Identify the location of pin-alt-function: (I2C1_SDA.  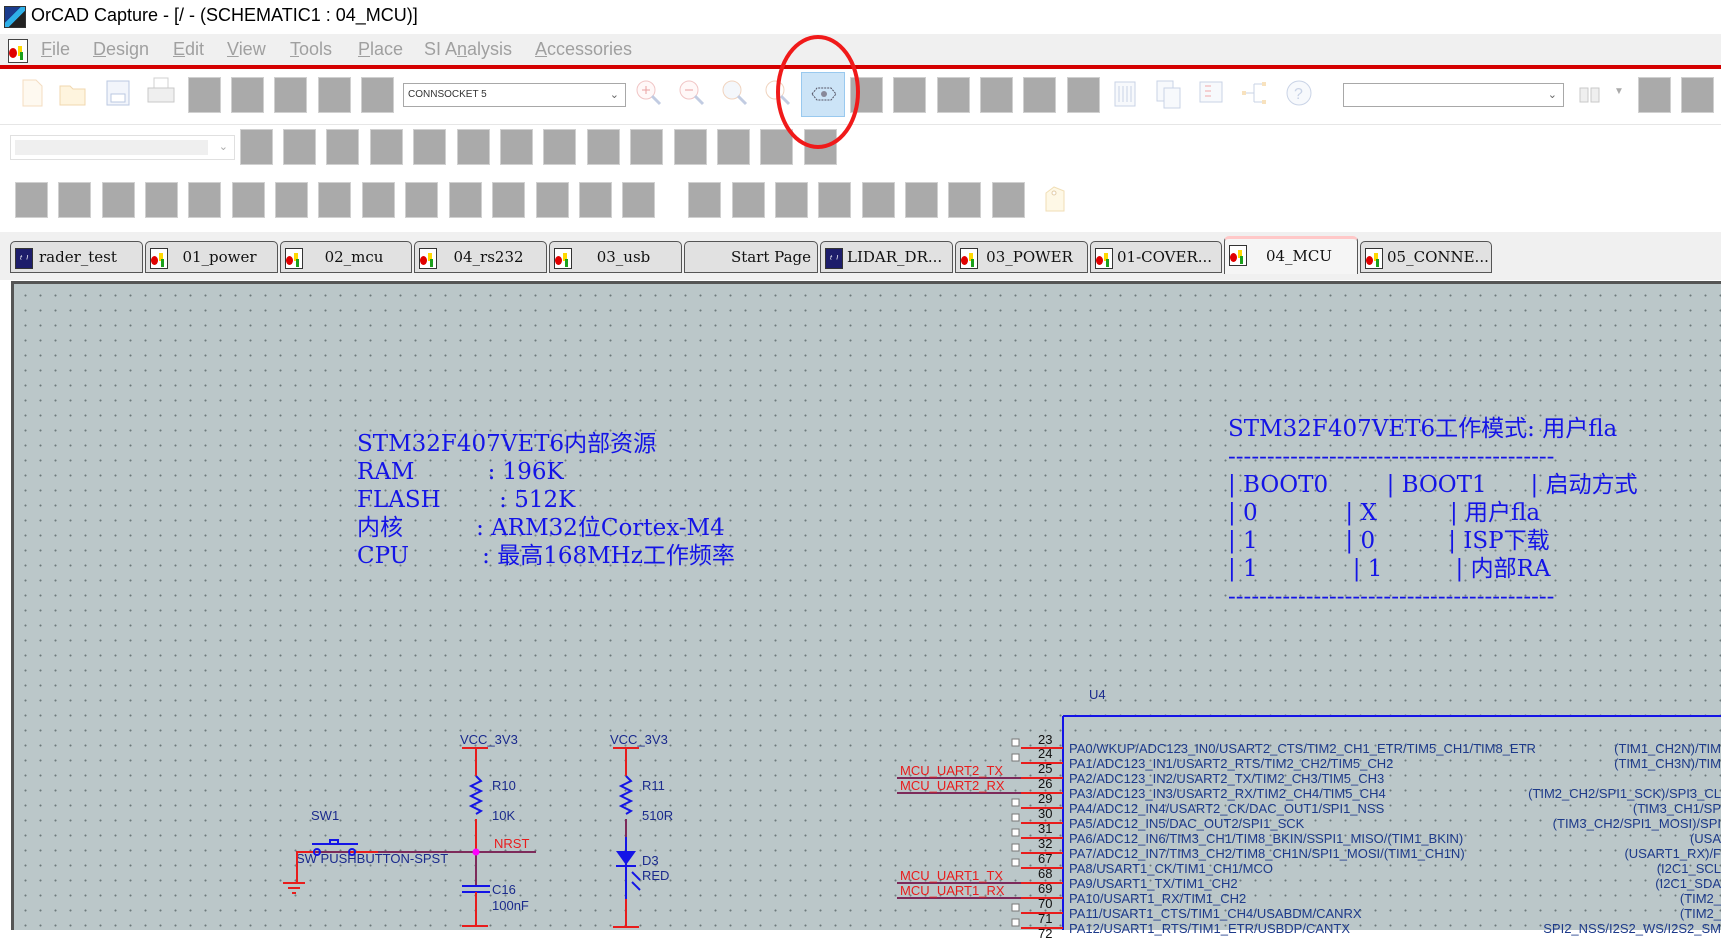
(1688, 883).